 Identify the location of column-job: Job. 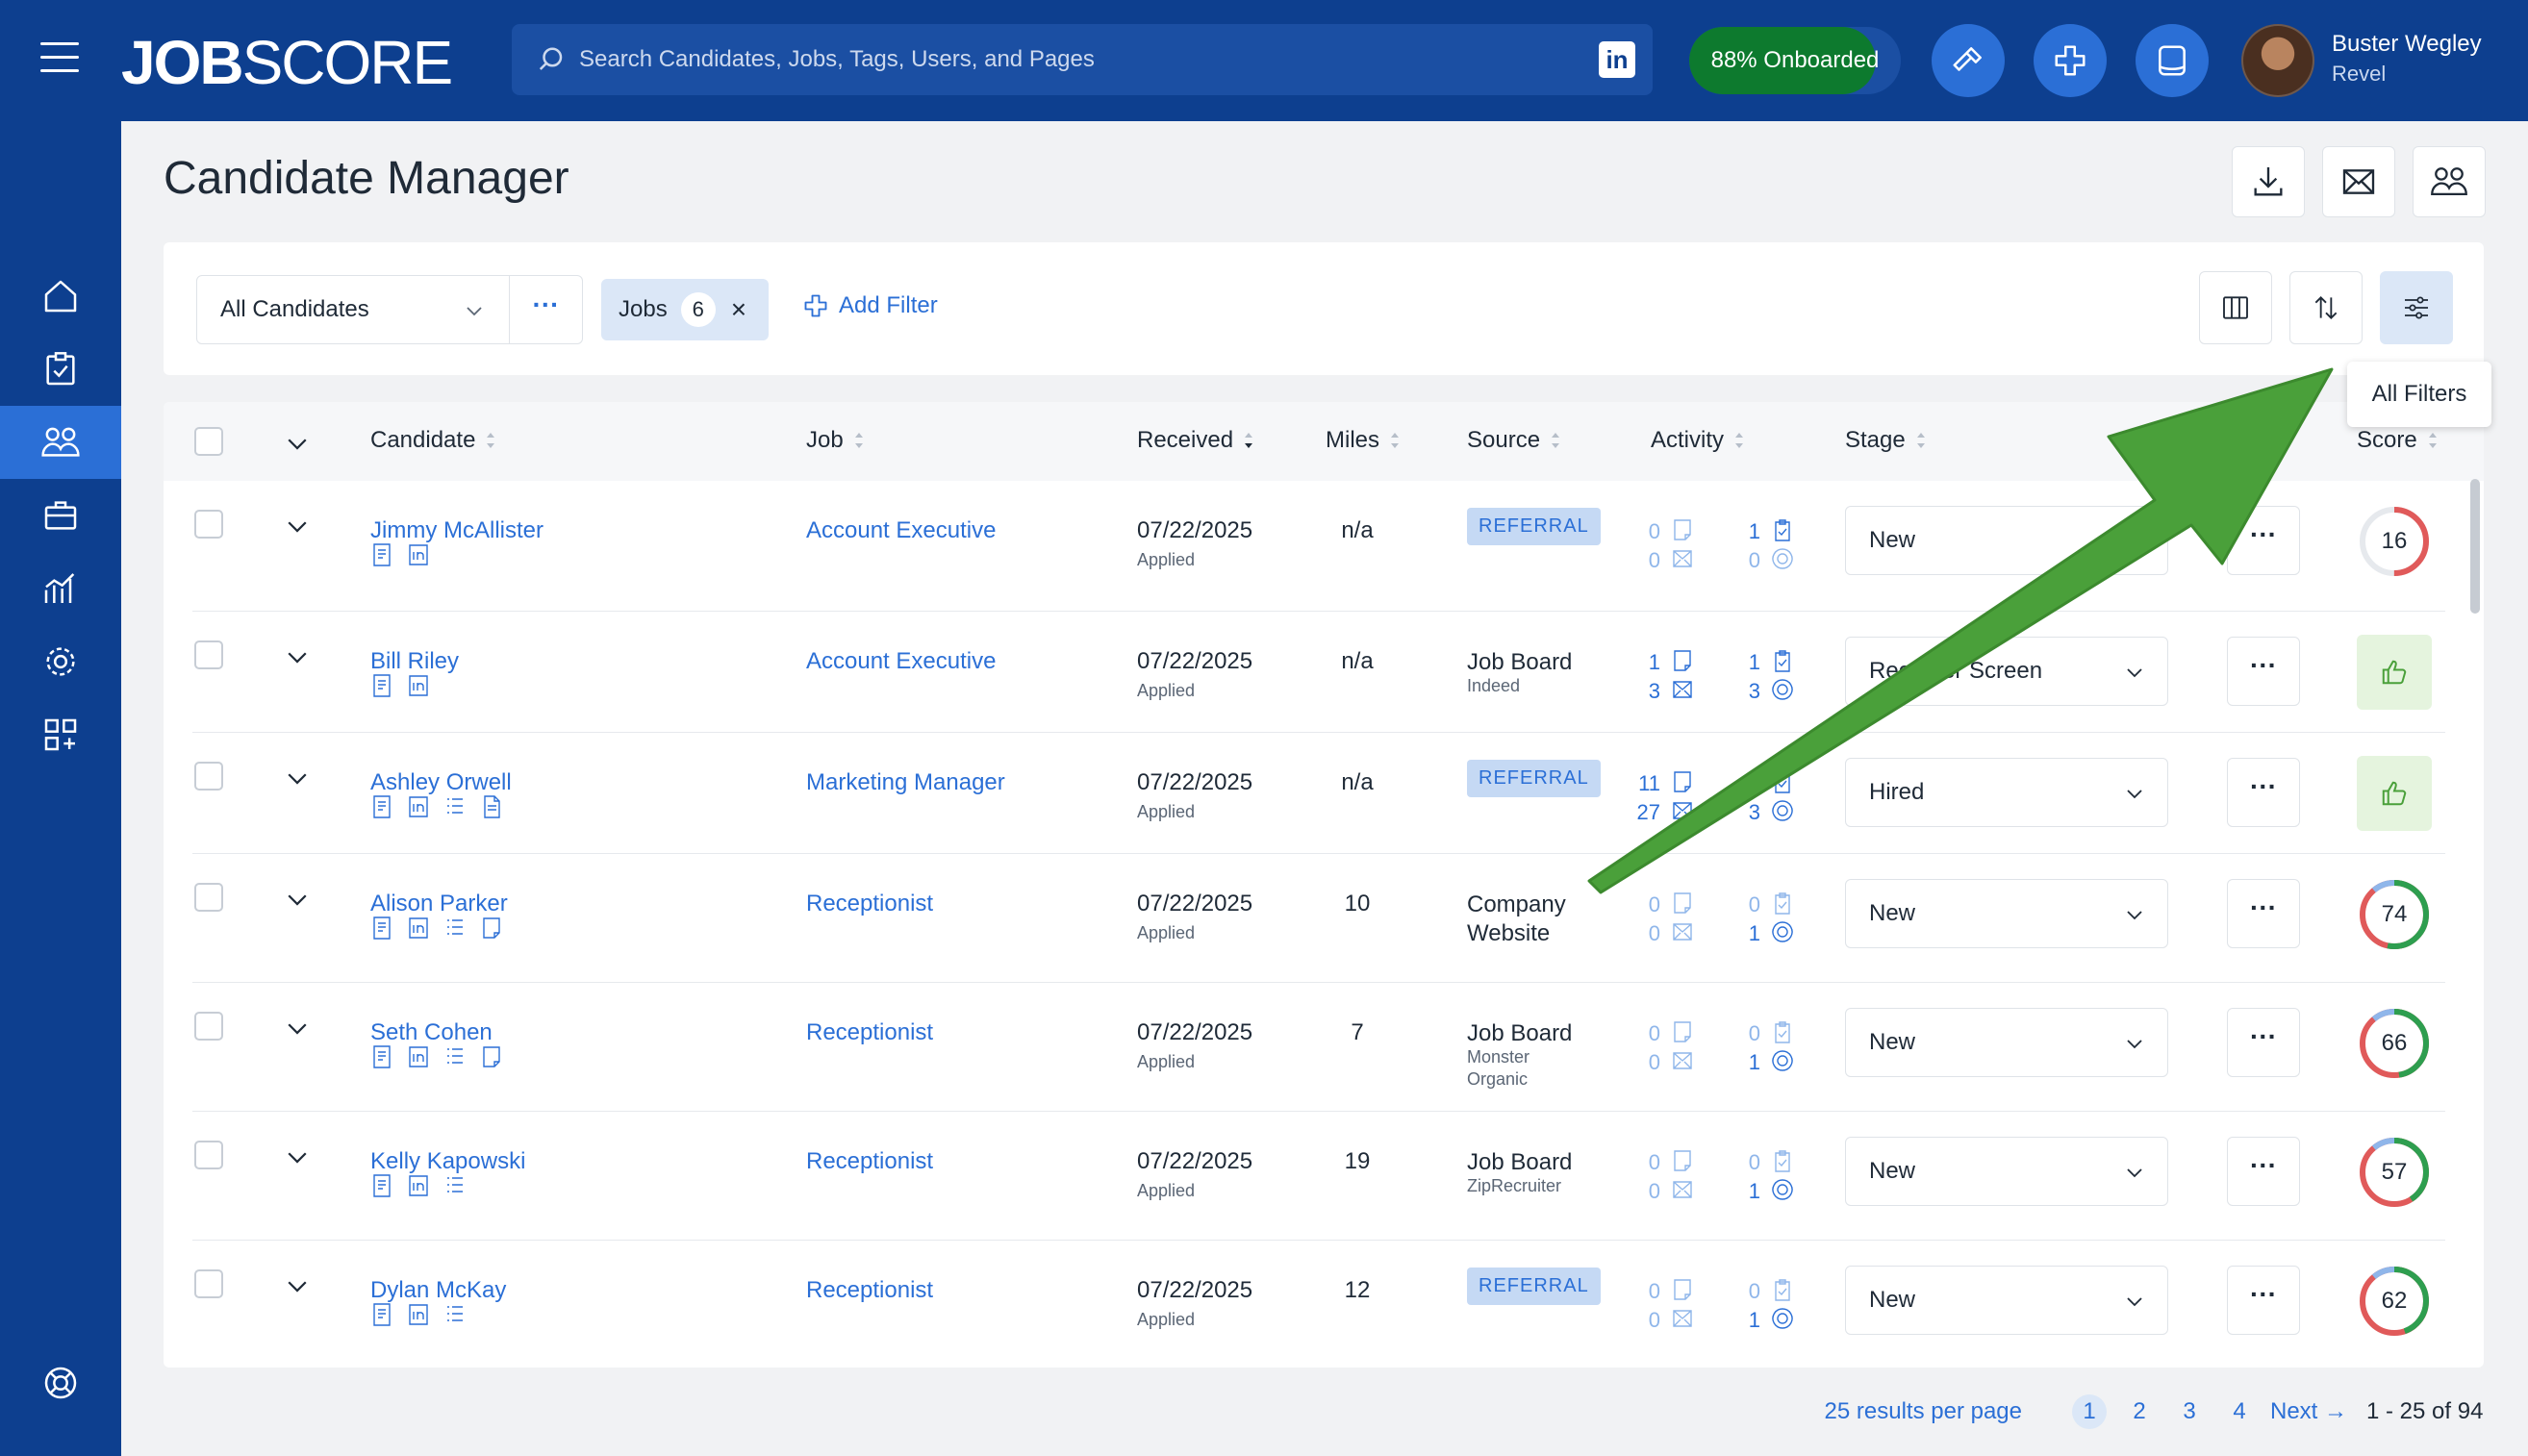
(835, 441).